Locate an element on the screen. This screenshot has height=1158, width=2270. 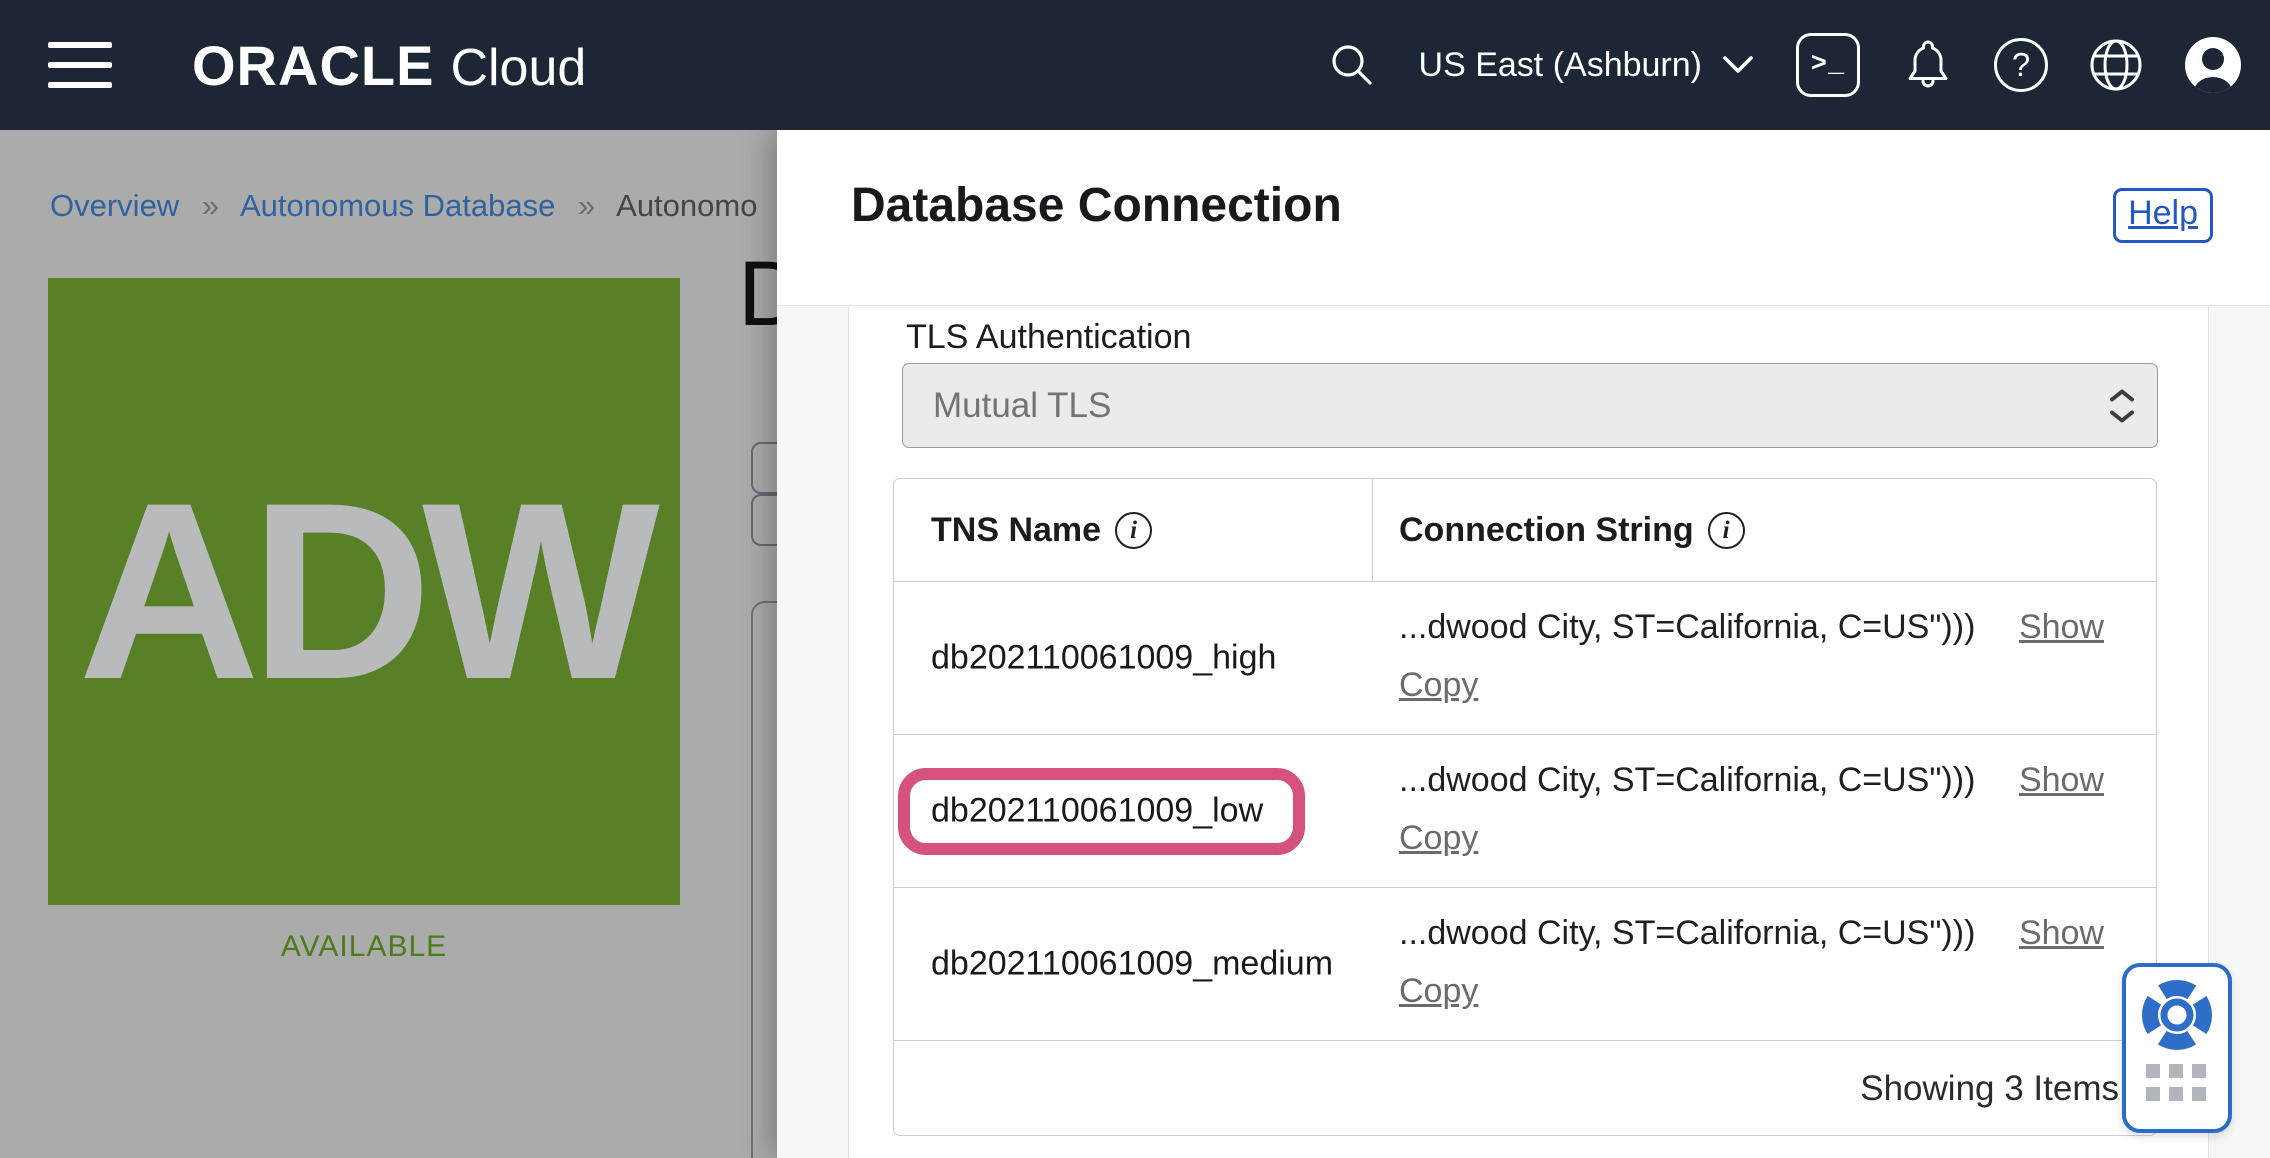
tns-name-value: db202110061009_high is located at coordinates (1104, 657).